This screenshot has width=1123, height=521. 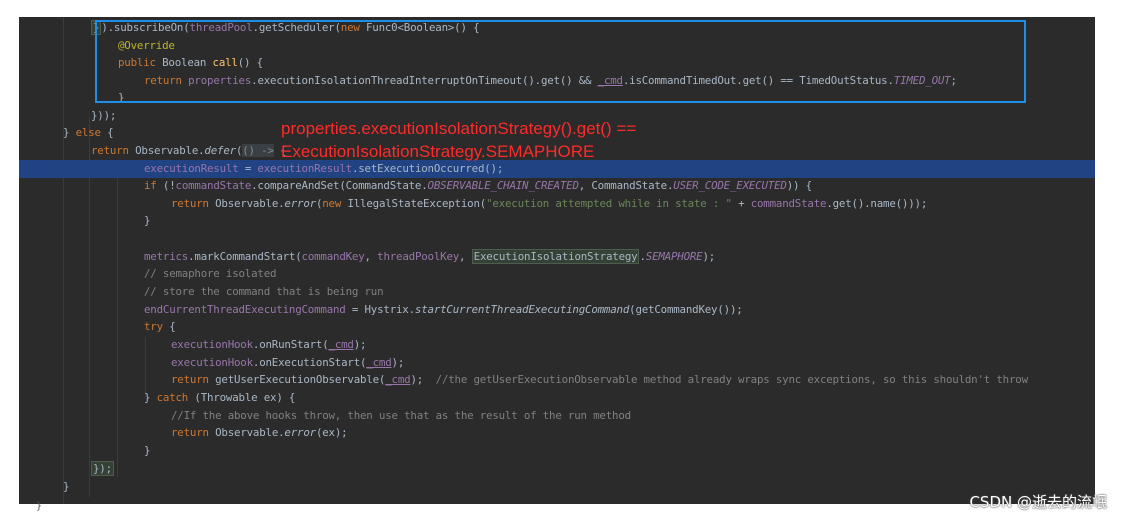 What do you see at coordinates (674, 256) in the screenshot?
I see `code-token: SEMAPHORE` at bounding box center [674, 256].